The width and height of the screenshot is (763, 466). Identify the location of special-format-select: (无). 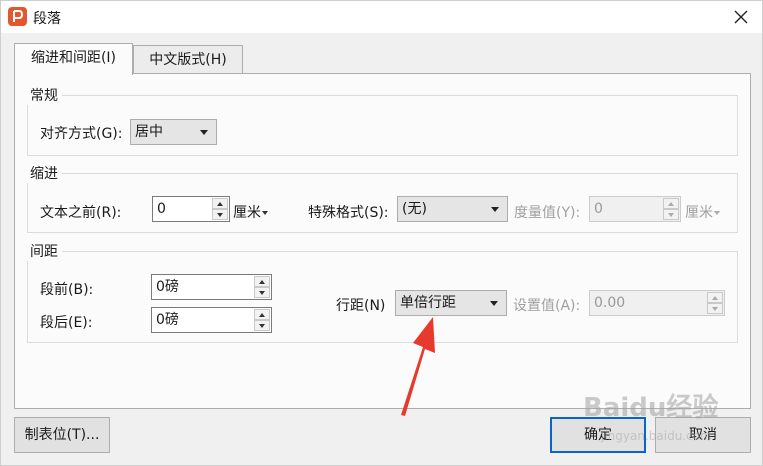
(452, 209).